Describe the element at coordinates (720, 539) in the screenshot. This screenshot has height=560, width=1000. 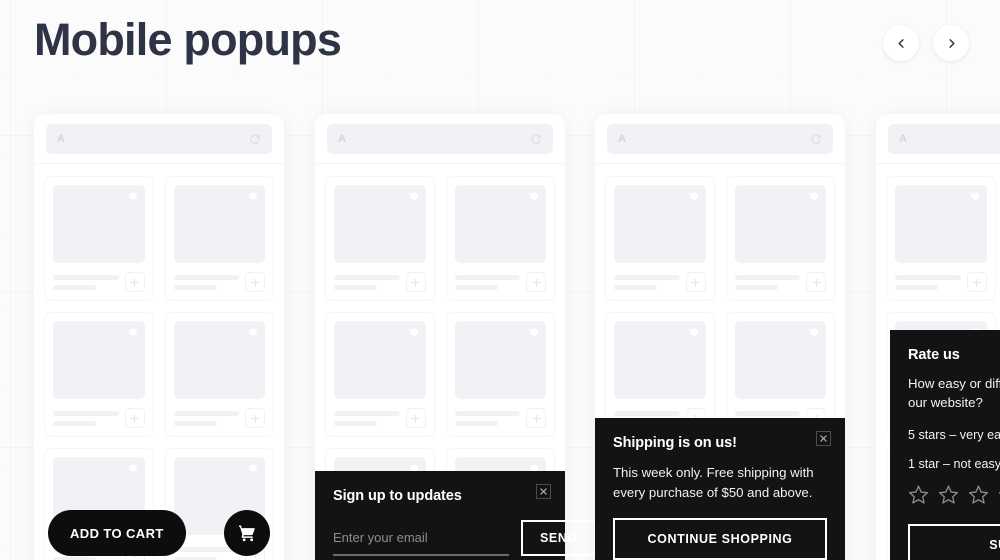
I see `continue-shopping-button: CONTINUE SHOPPING` at that location.